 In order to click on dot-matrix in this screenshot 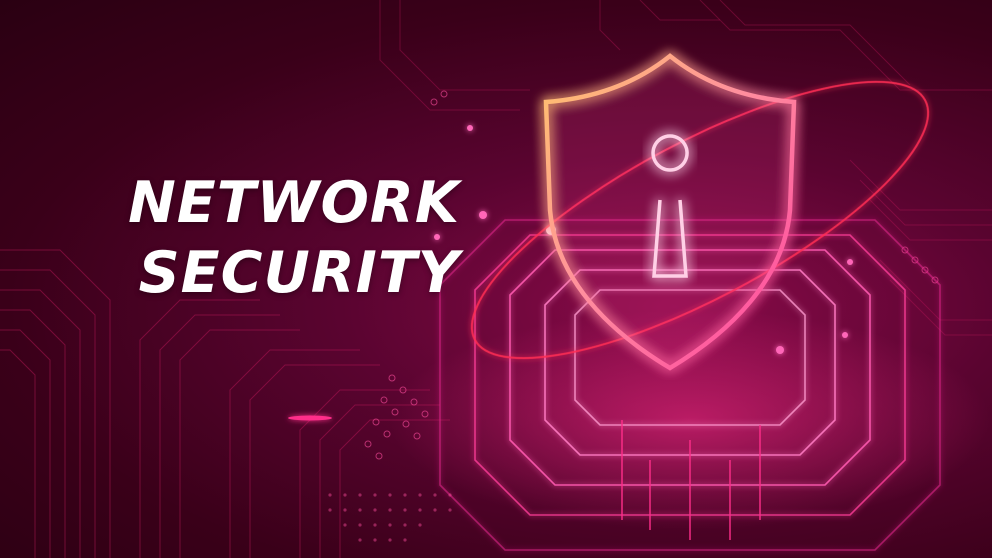, I will do `click(390, 517)`.